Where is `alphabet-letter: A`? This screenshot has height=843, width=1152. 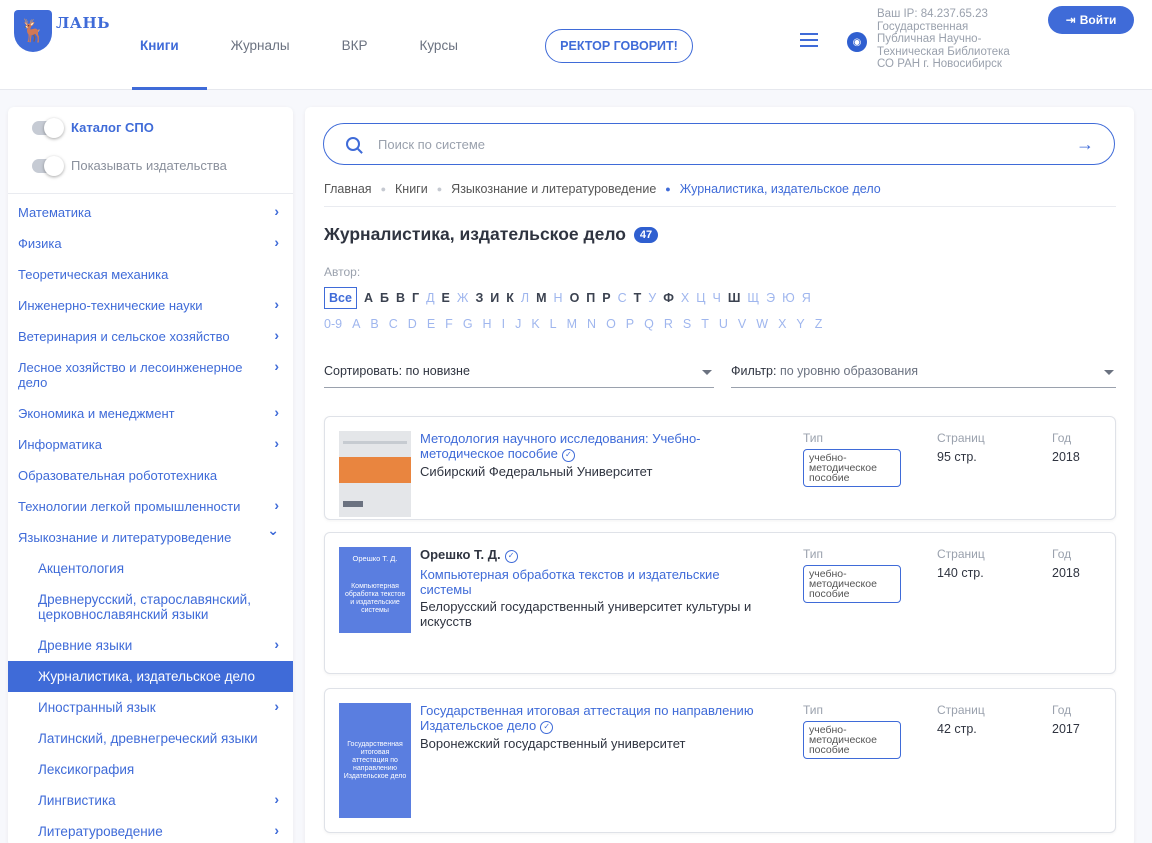 alphabet-letter: A is located at coordinates (356, 324).